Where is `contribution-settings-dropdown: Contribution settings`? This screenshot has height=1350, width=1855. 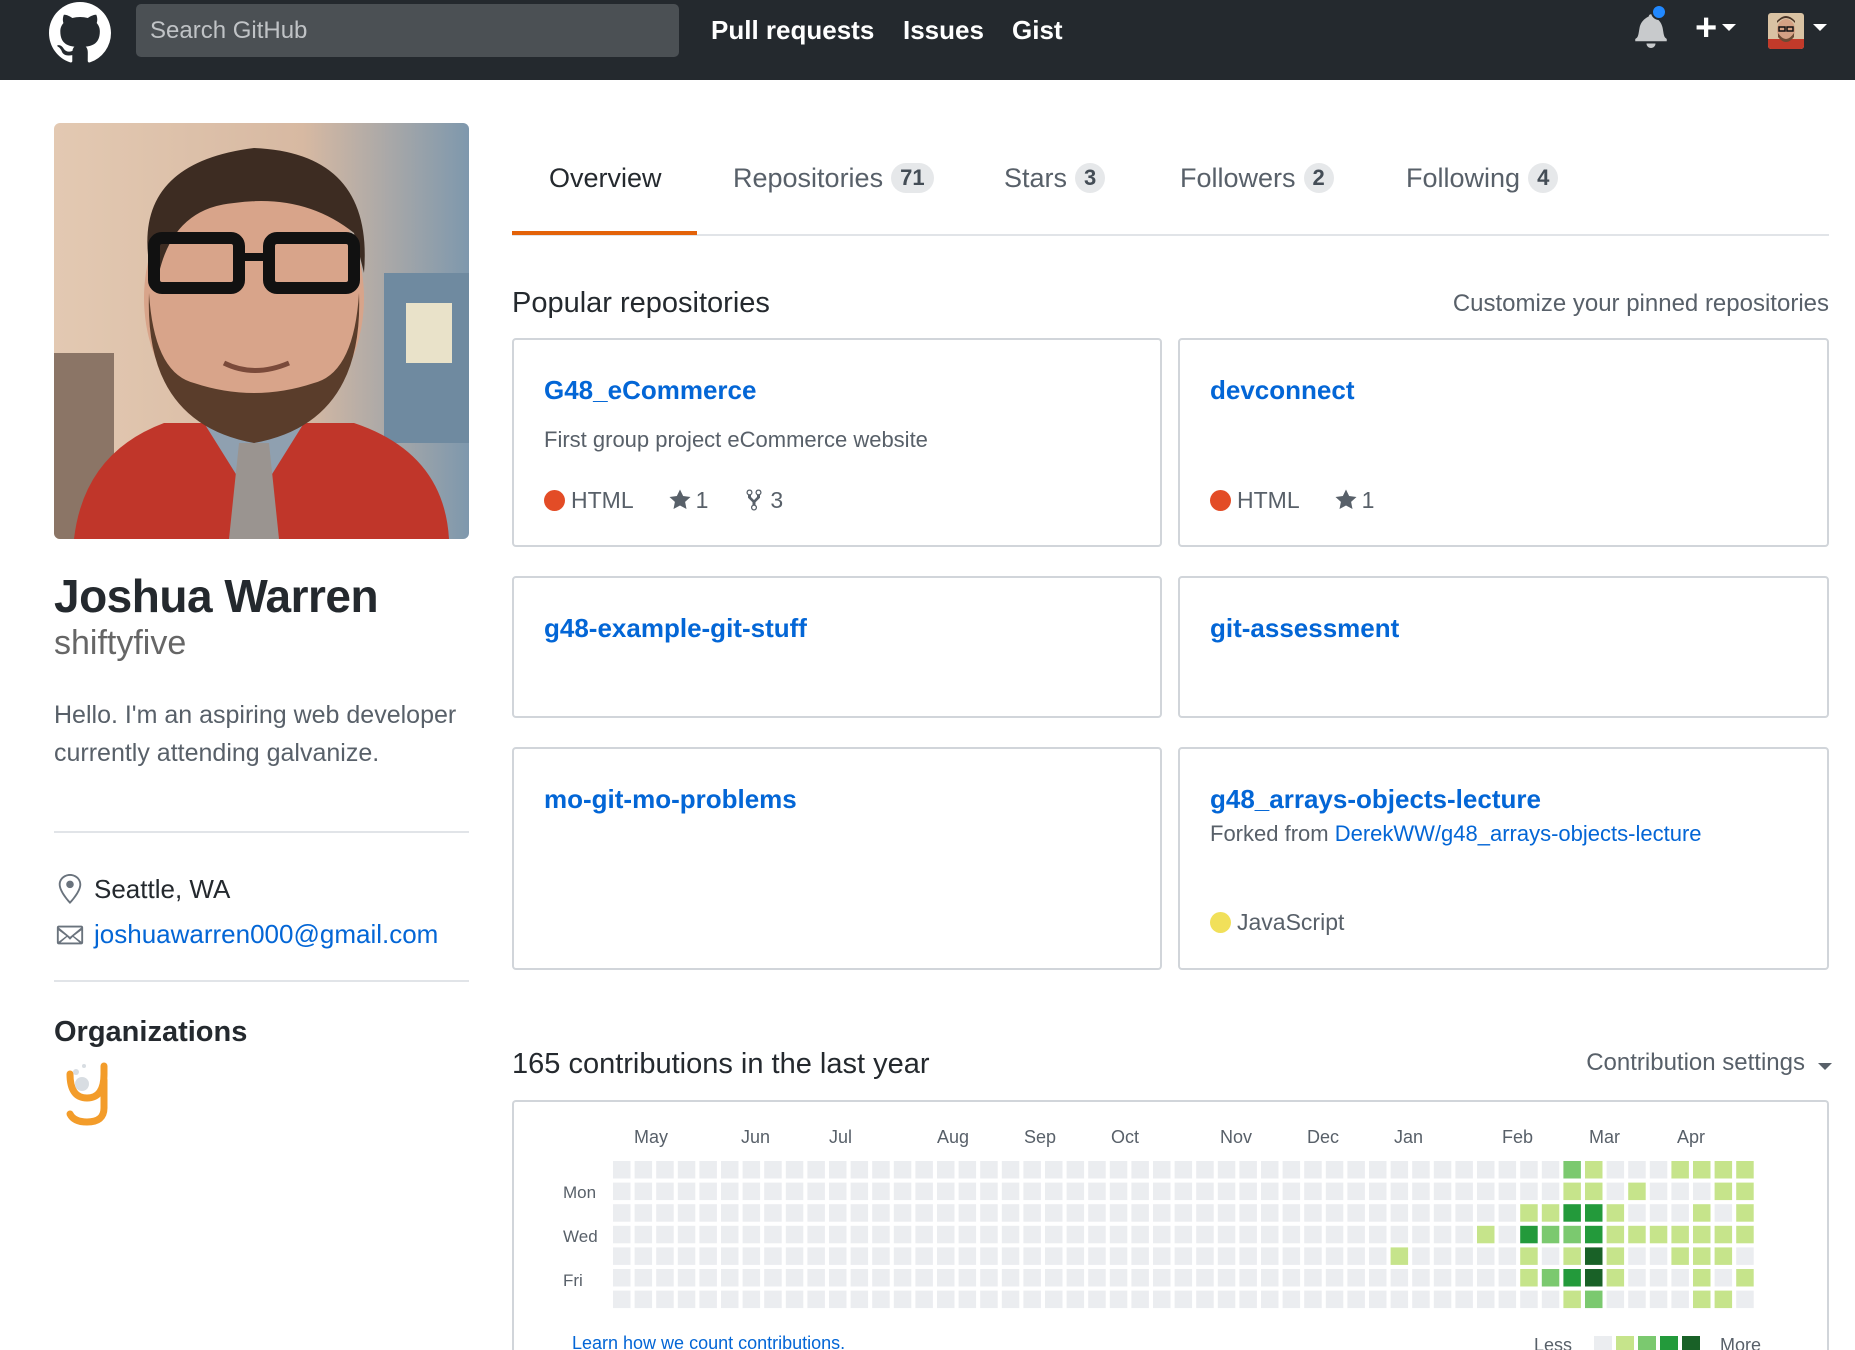 contribution-settings-dropdown: Contribution settings is located at coordinates (1695, 1063).